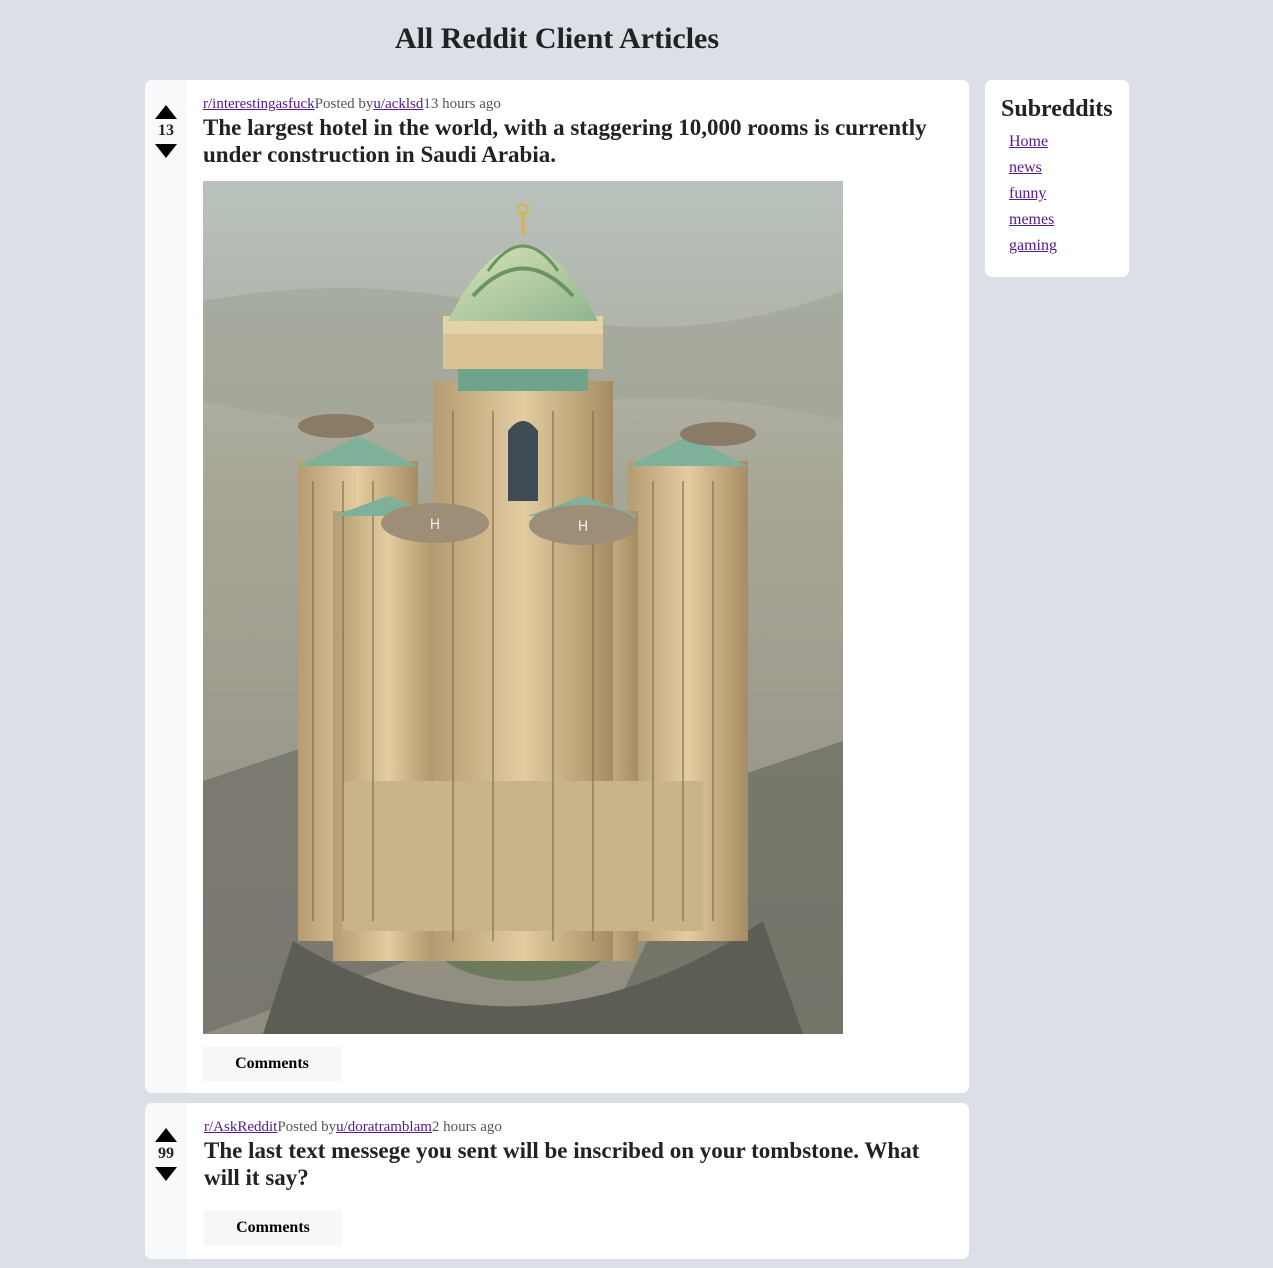 The width and height of the screenshot is (1273, 1268). What do you see at coordinates (166, 130) in the screenshot?
I see `vote-count: 13` at bounding box center [166, 130].